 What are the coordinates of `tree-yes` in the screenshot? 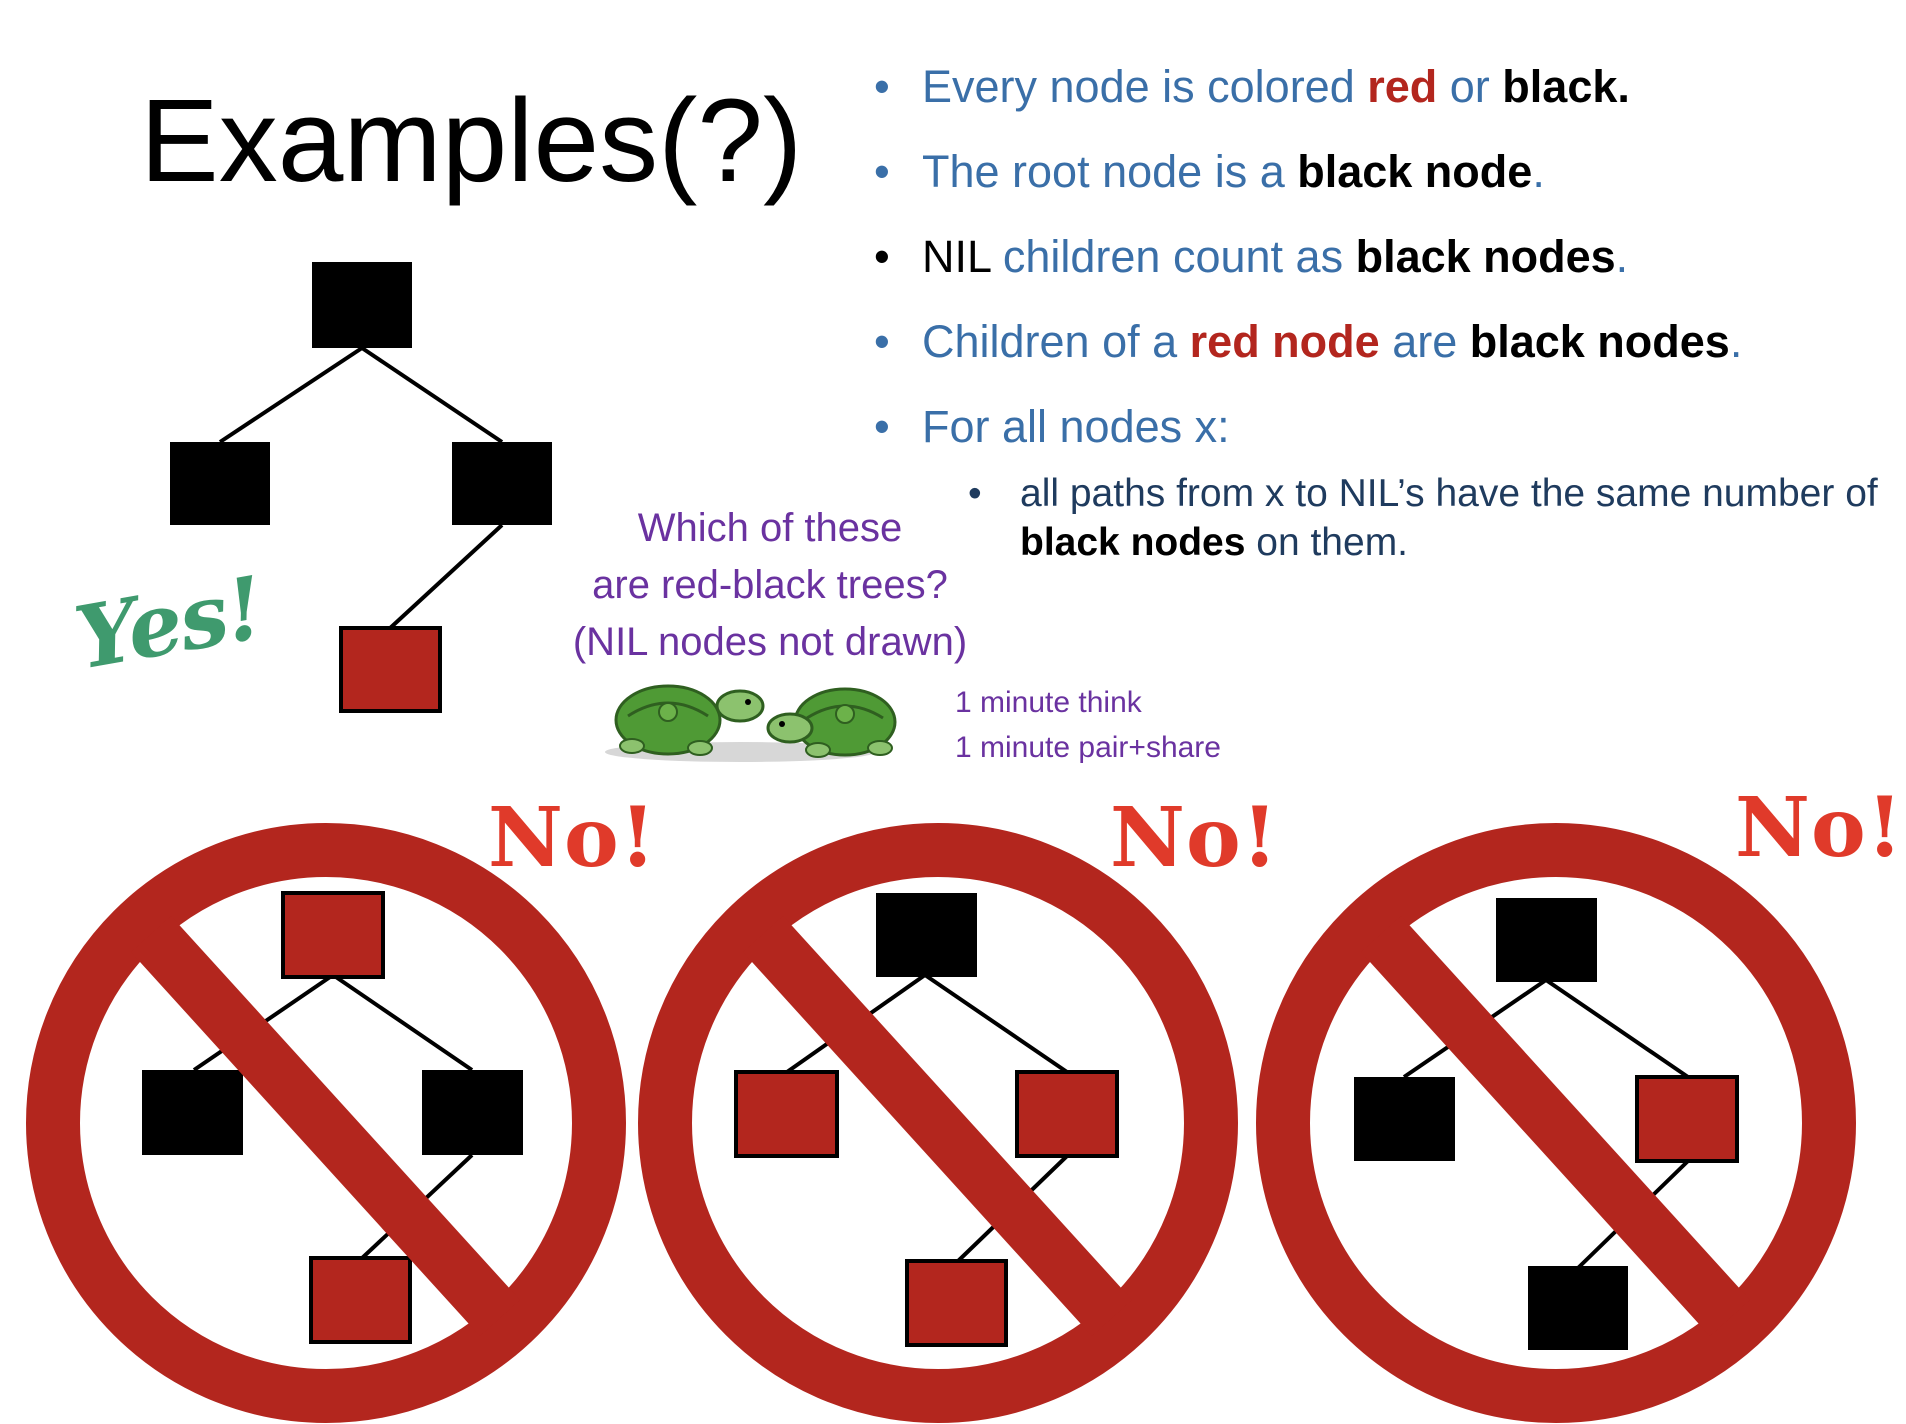 It's located at (361, 487).